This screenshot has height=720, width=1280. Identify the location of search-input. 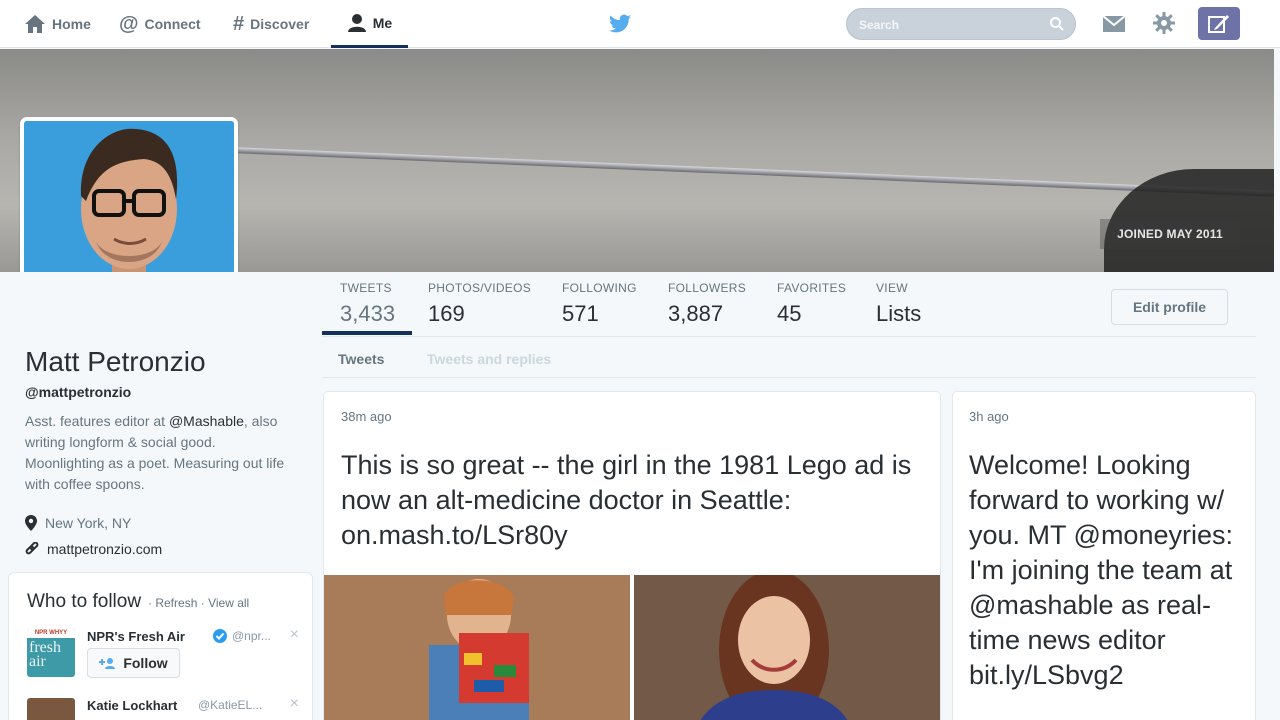
(954, 25).